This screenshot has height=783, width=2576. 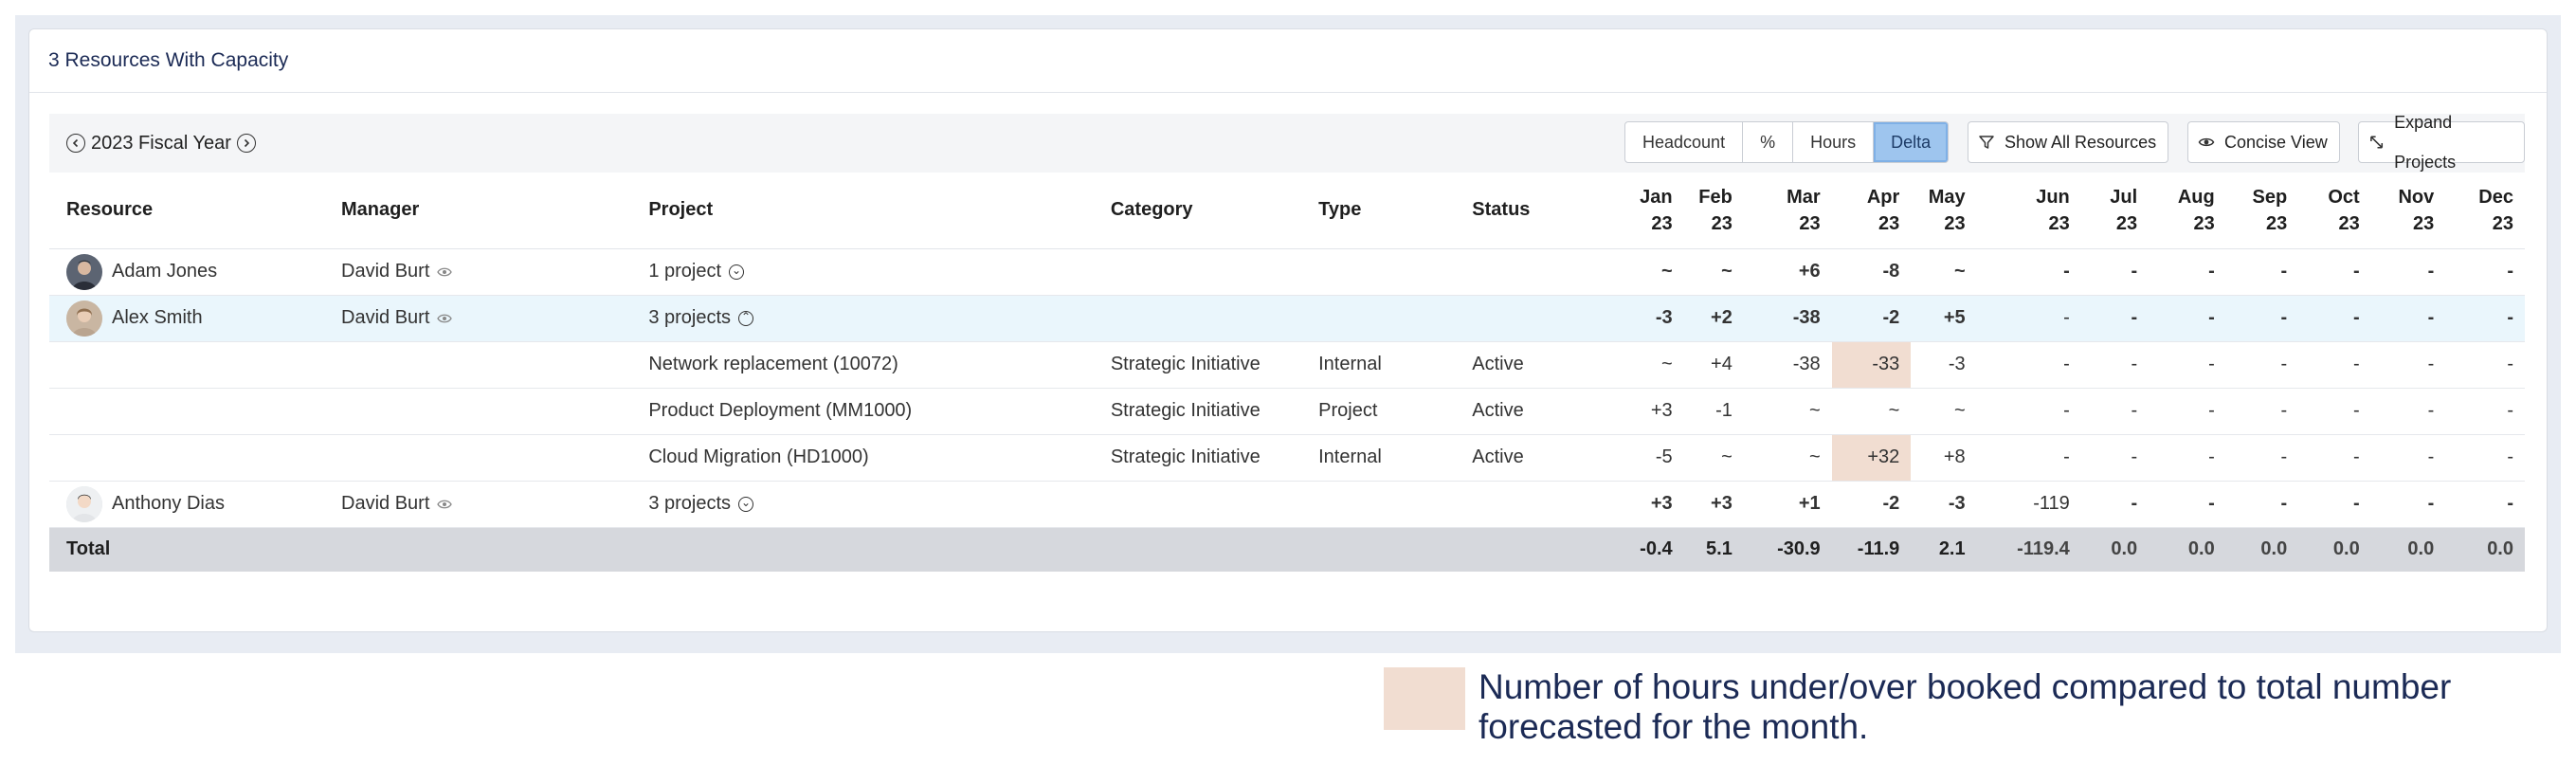 I want to click on col-project: Project, so click(x=879, y=211).